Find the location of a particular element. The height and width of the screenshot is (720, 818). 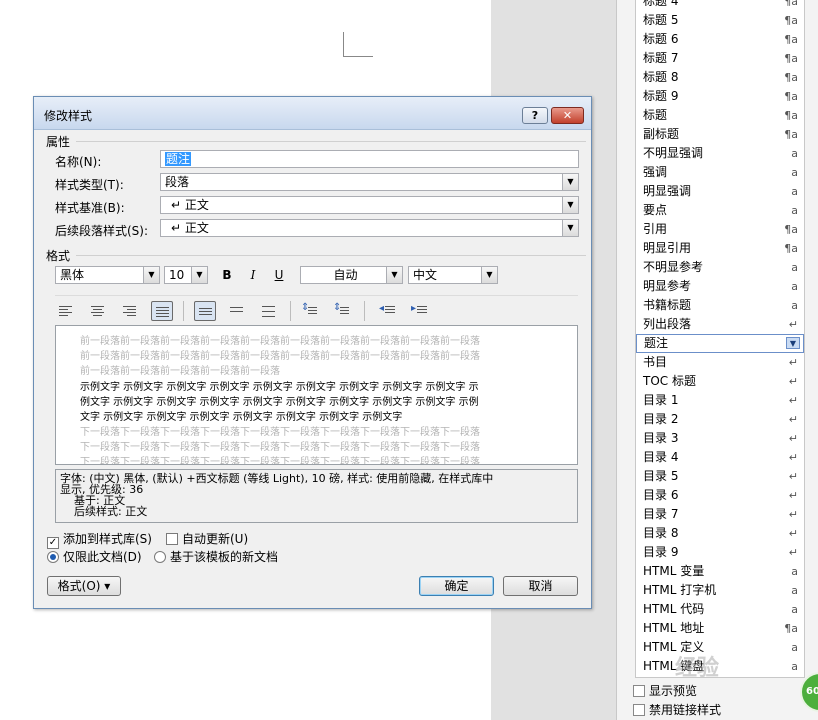

increase-para-spacing-button: ⇕ is located at coordinates (311, 311).